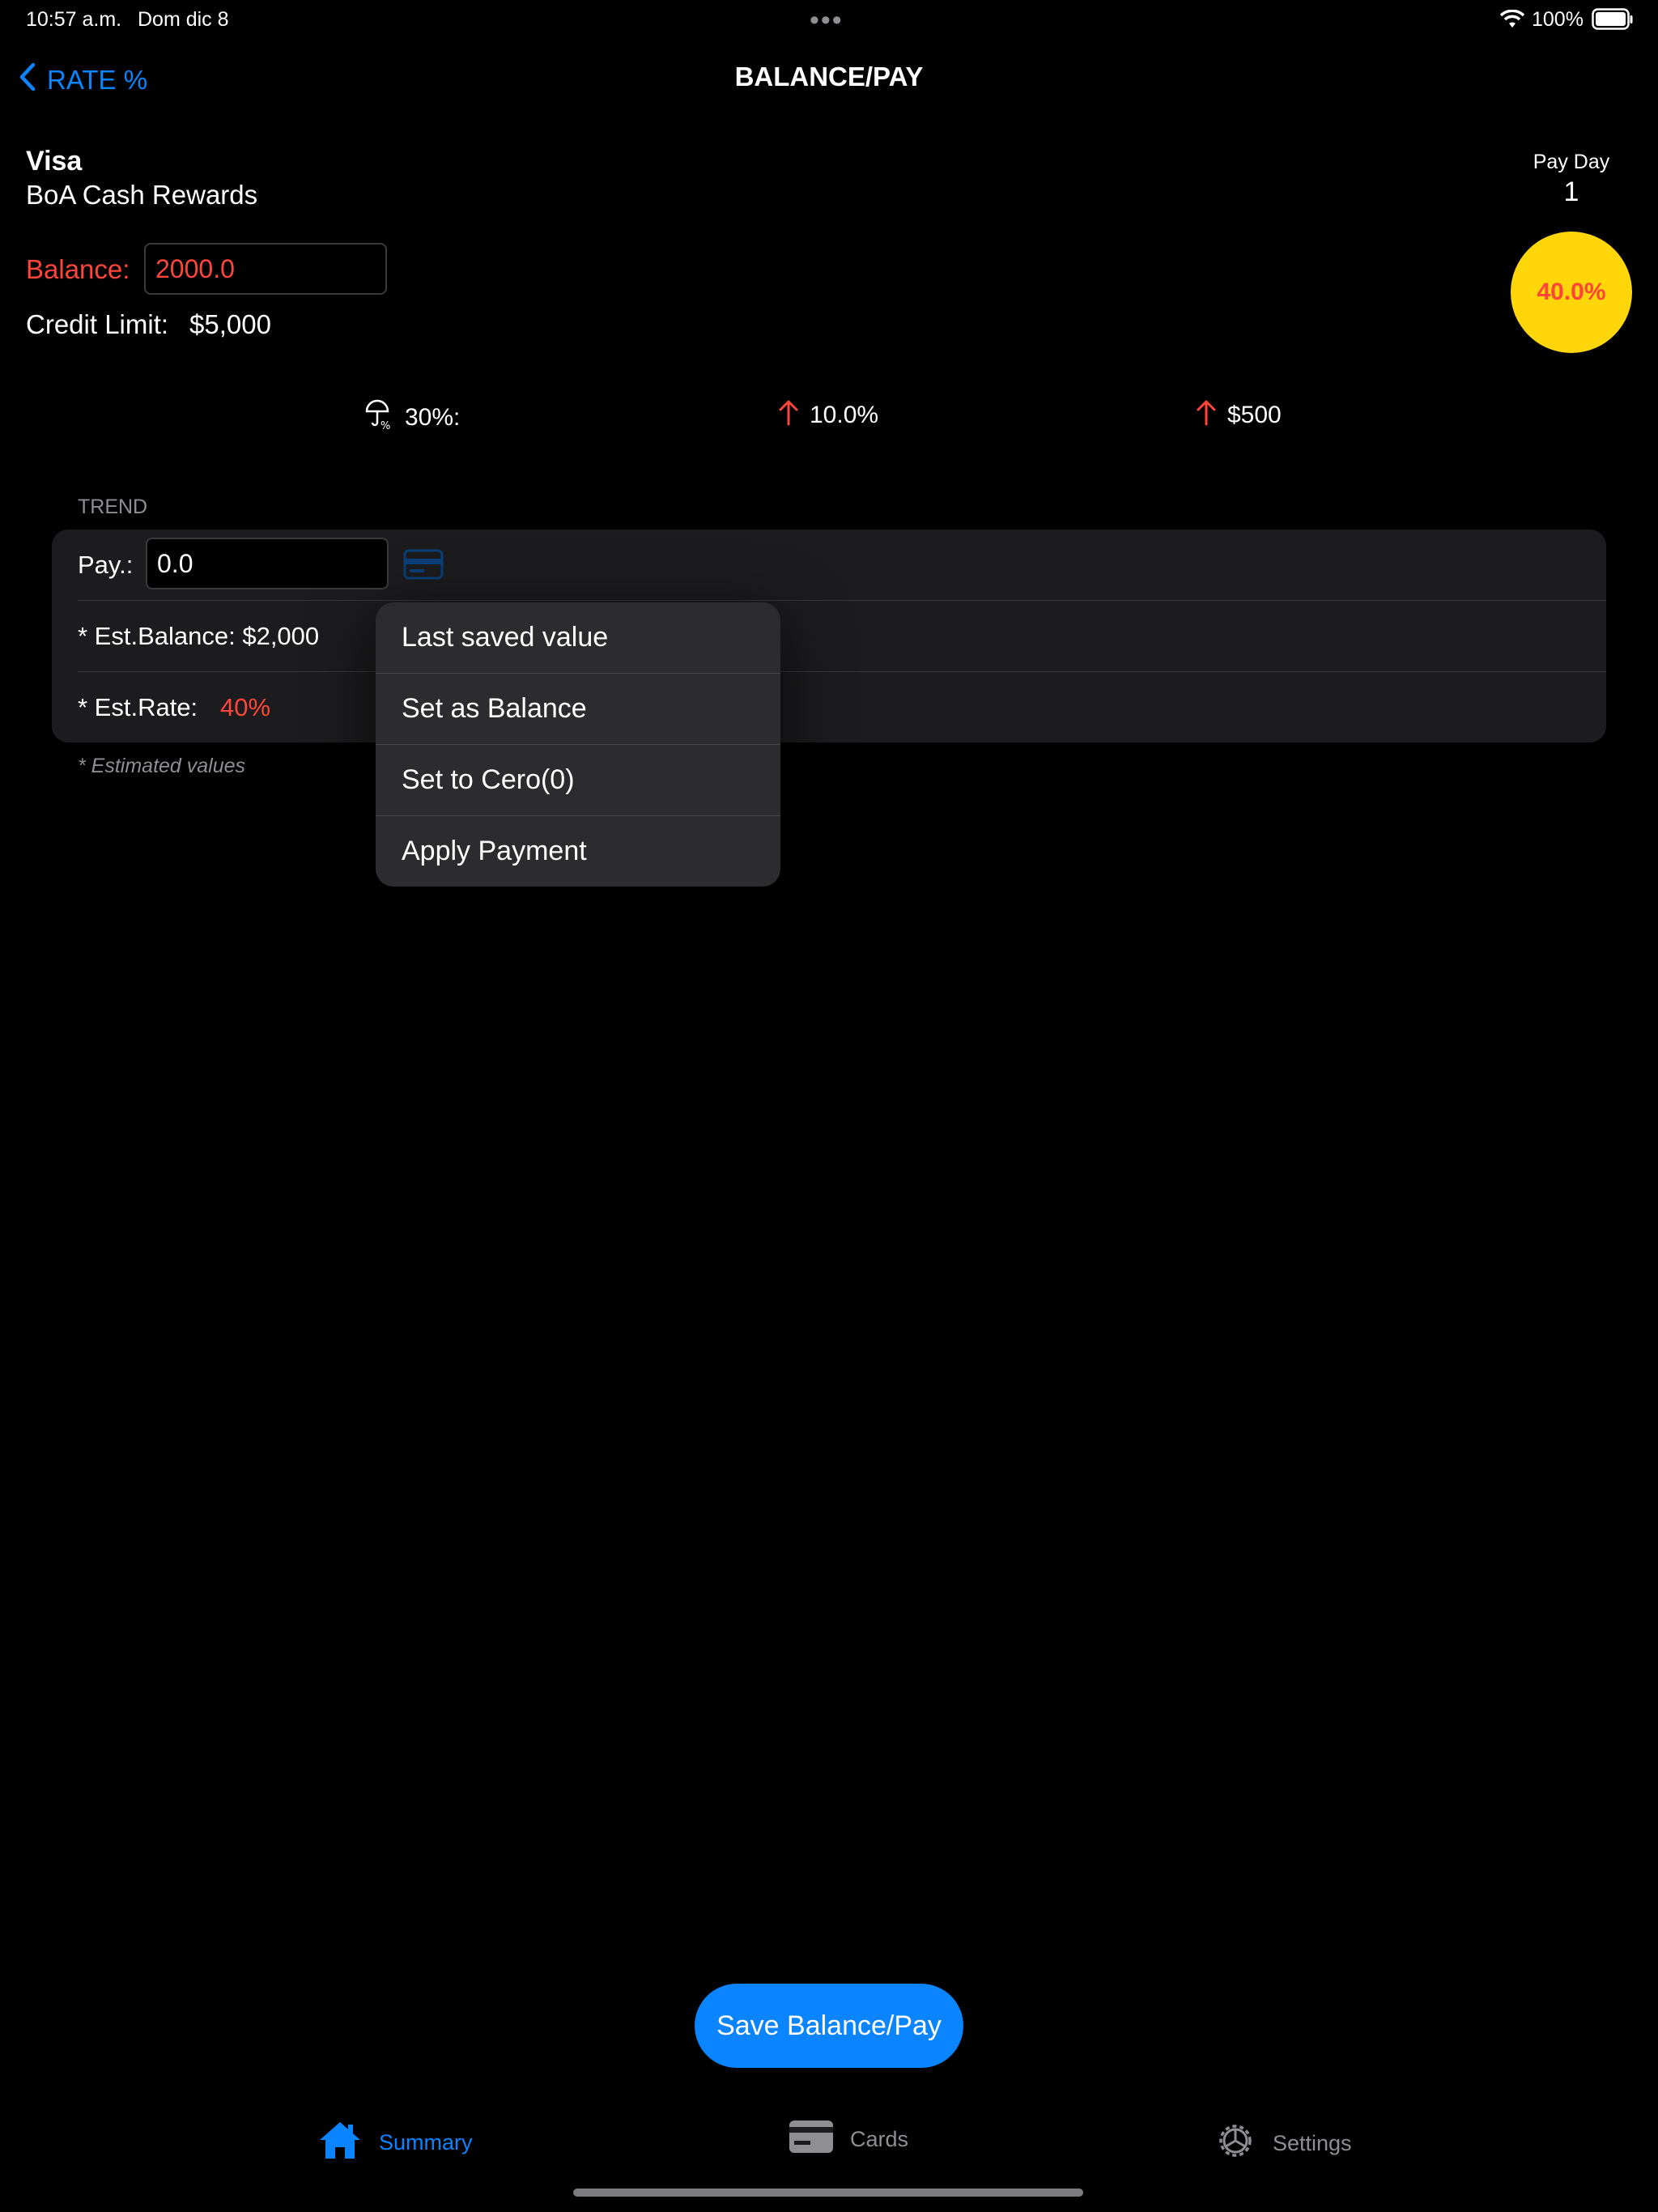 The width and height of the screenshot is (1658, 2212). What do you see at coordinates (848, 2139) in the screenshot?
I see `tab-cards: Cards` at bounding box center [848, 2139].